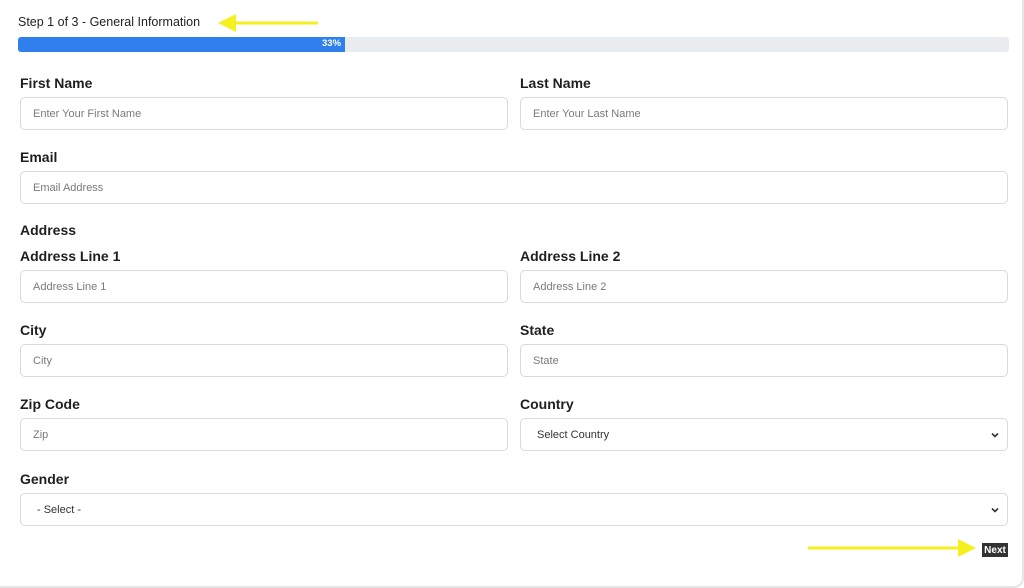  Describe the element at coordinates (995, 550) in the screenshot. I see `next-button: Next` at that location.